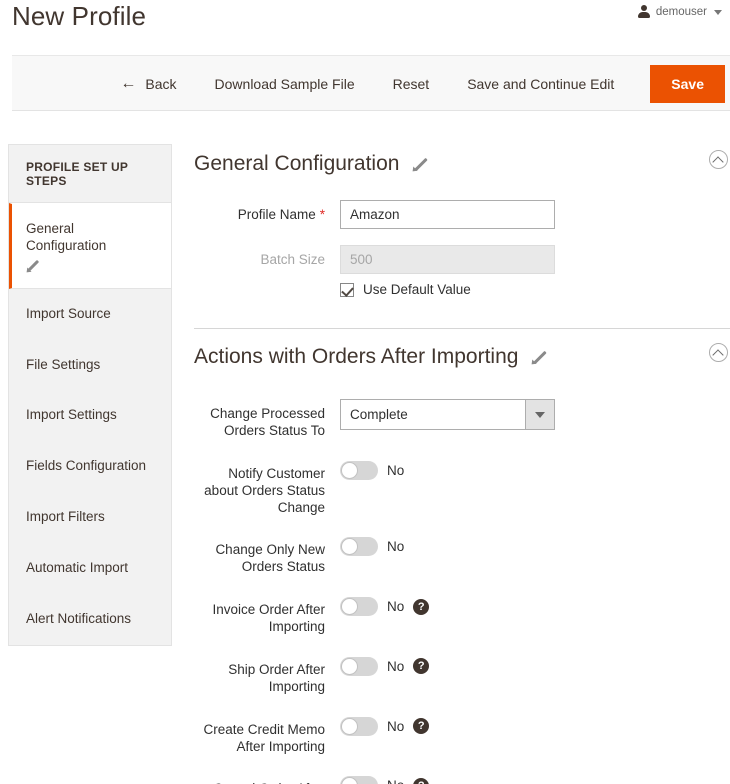  I want to click on save-button: Save, so click(687, 83).